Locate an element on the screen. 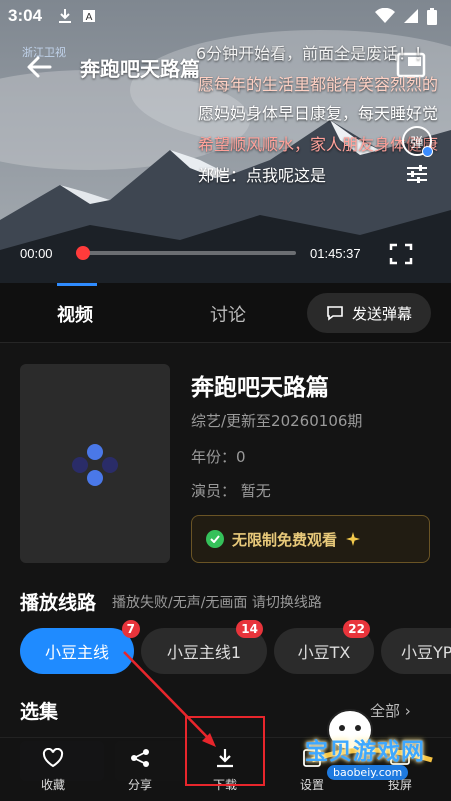 Image resolution: width=451 pixels, height=801 pixels. tab-video: 视频 is located at coordinates (75, 314).